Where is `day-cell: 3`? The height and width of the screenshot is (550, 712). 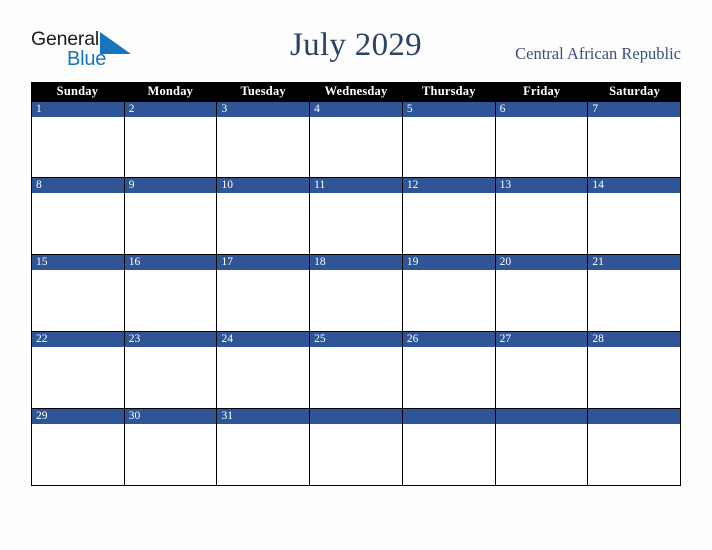 day-cell: 3 is located at coordinates (264, 139).